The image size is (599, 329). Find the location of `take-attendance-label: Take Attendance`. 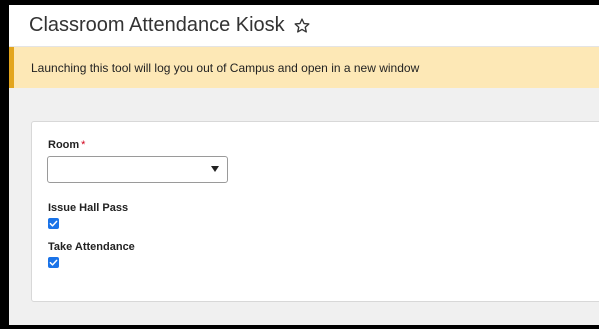

take-attendance-label: Take Attendance is located at coordinates (91, 247).